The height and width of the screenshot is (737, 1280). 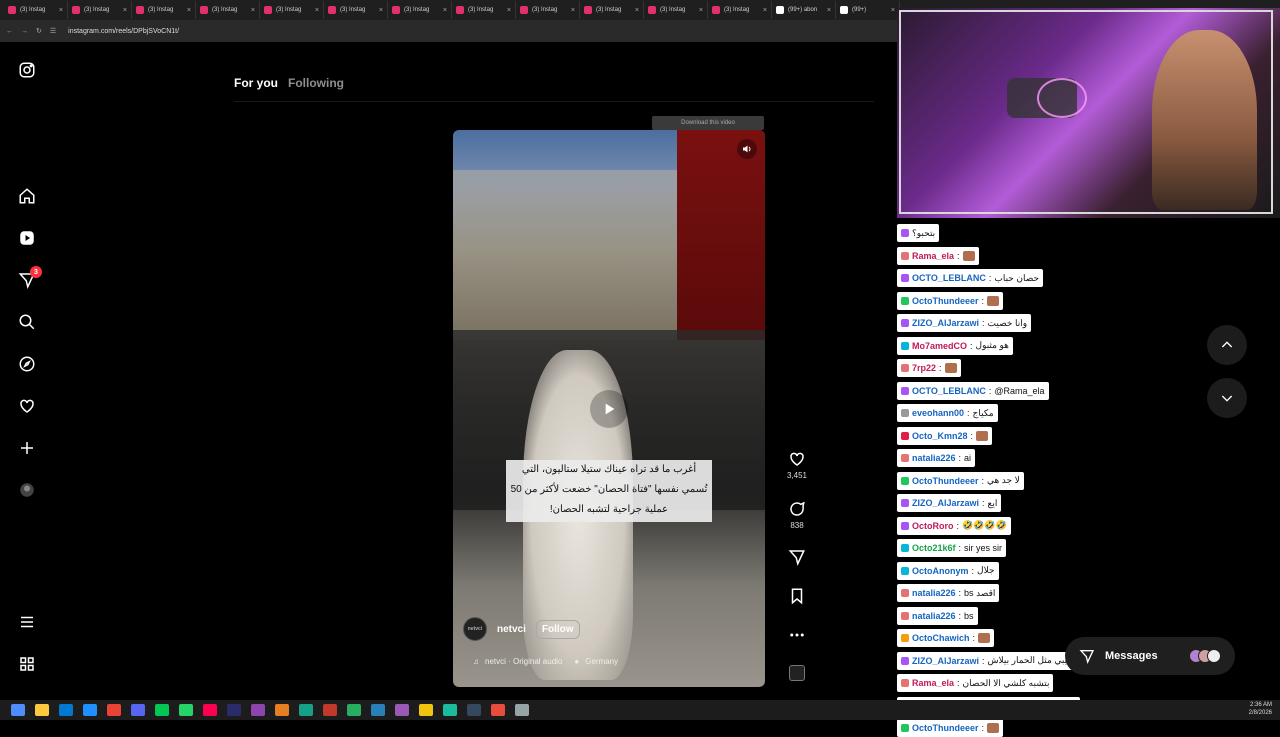 I want to click on messages-button: Messages, so click(x=1150, y=656).